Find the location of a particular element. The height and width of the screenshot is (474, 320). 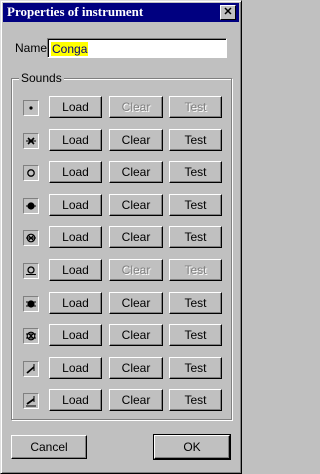

sounds-group-label: Sounds is located at coordinates (41, 78).